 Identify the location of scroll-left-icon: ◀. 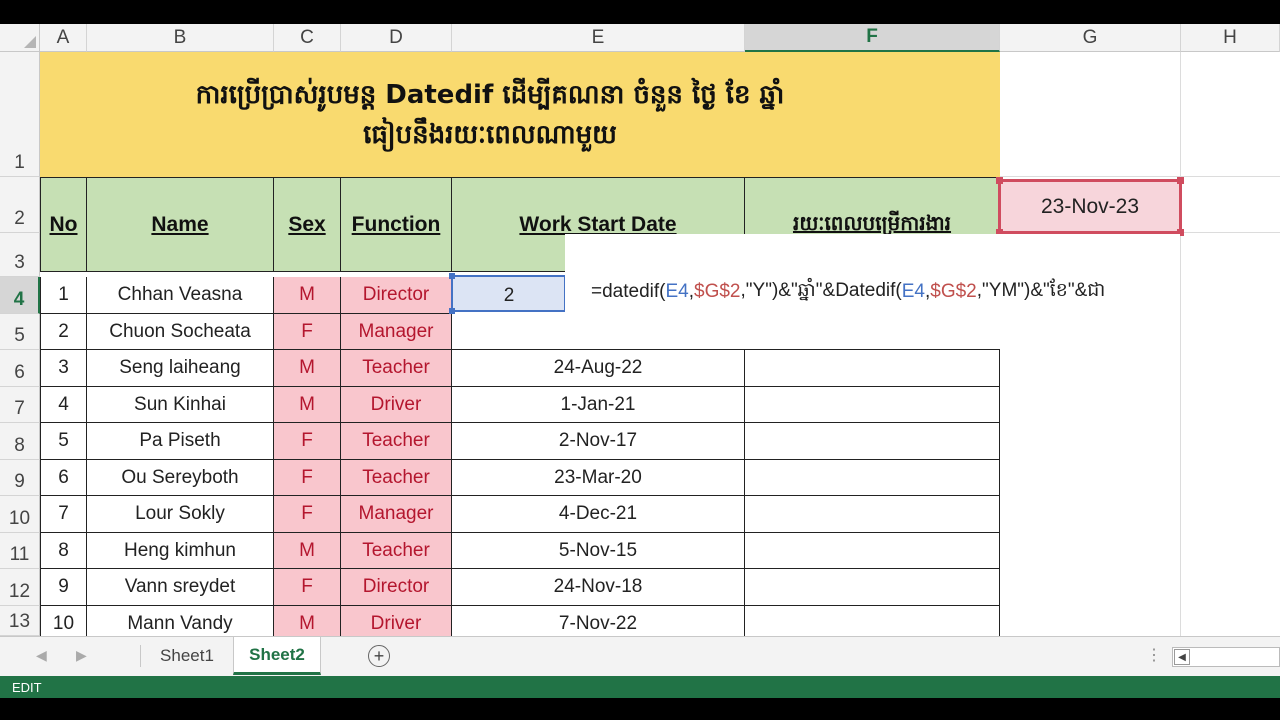
(1182, 657).